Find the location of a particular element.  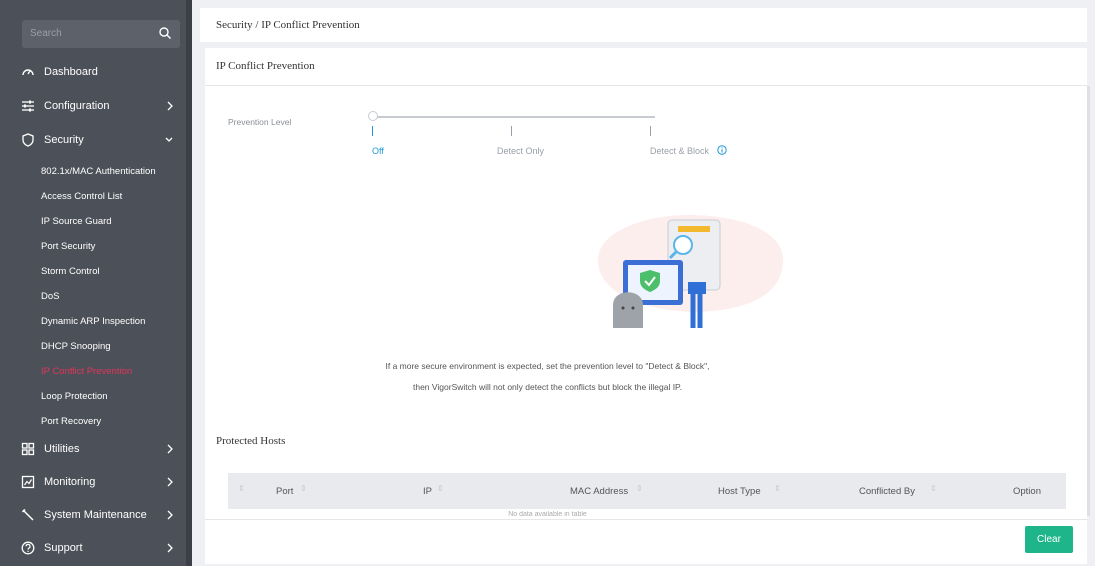

sliders-icon is located at coordinates (28, 106).